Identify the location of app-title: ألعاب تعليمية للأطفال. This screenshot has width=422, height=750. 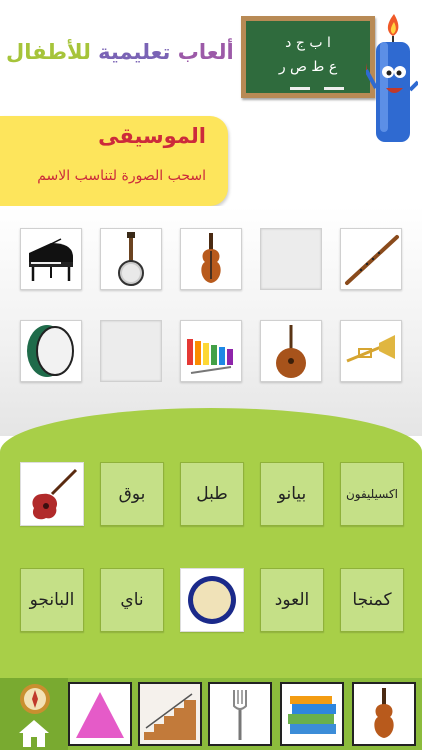
(122, 58).